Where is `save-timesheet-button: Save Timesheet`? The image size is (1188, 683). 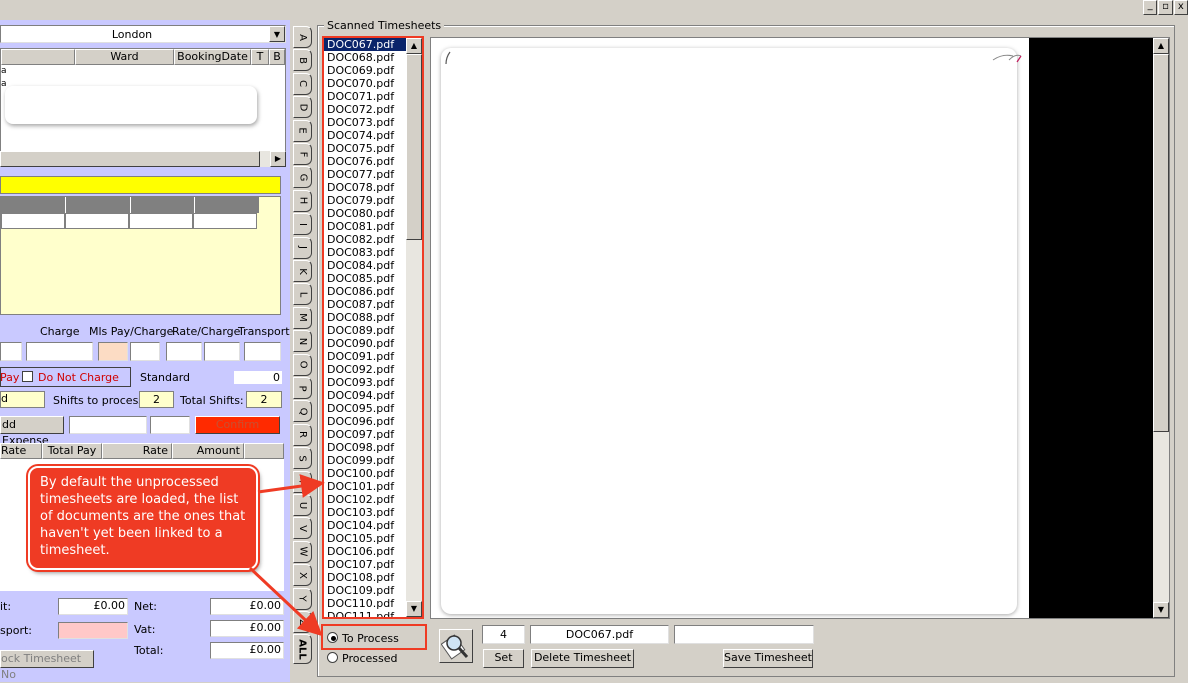
save-timesheet-button: Save Timesheet is located at coordinates (768, 658).